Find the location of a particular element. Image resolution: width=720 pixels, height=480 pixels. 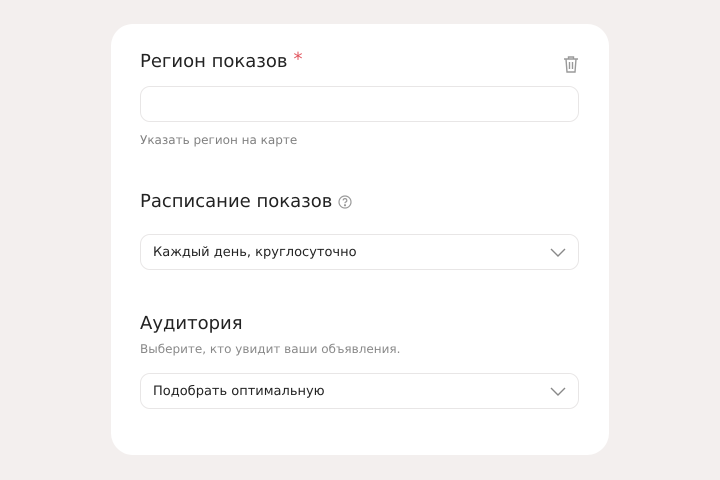

required-mark: * is located at coordinates (297, 60).